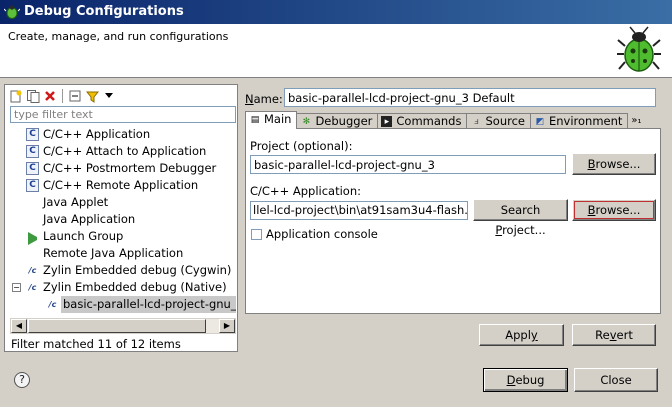 The width and height of the screenshot is (672, 407). What do you see at coordinates (278, 119) in the screenshot?
I see `tab-label: Main` at bounding box center [278, 119].